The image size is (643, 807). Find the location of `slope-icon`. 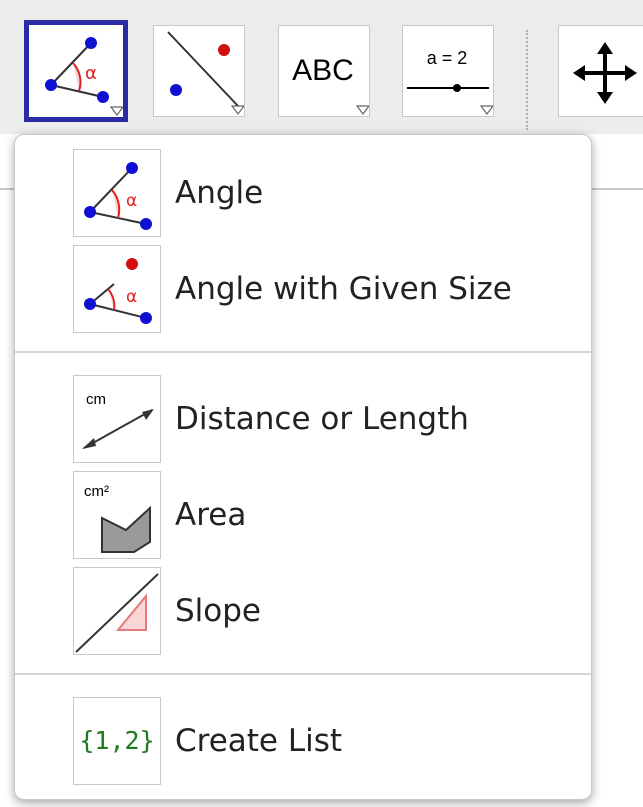

slope-icon is located at coordinates (117, 613).